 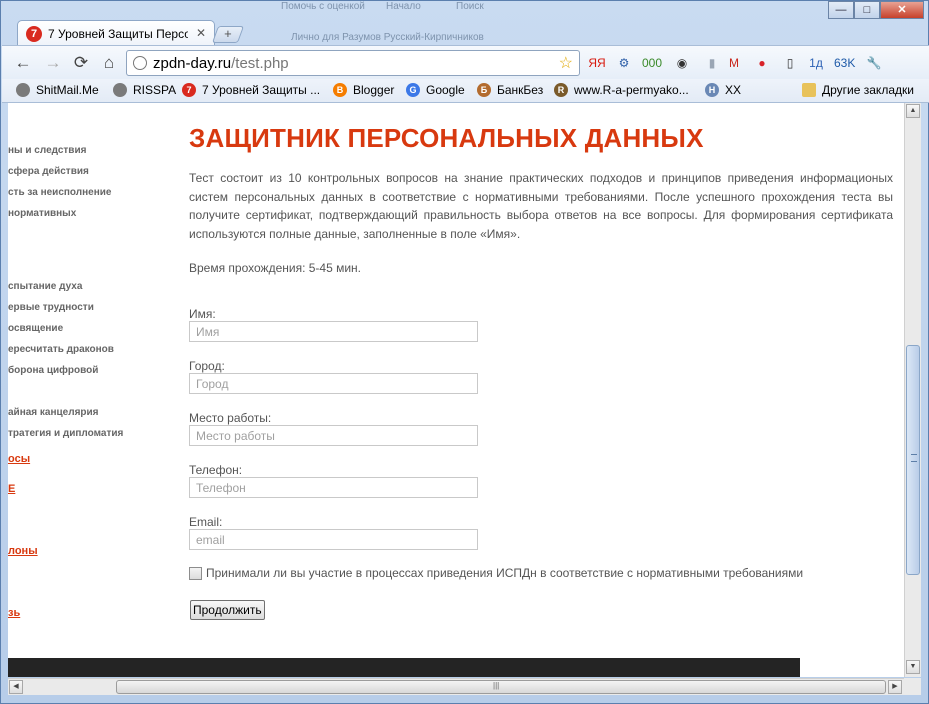 I want to click on tab-title: 7 Уровней Защиты Персона, so click(x=118, y=33).